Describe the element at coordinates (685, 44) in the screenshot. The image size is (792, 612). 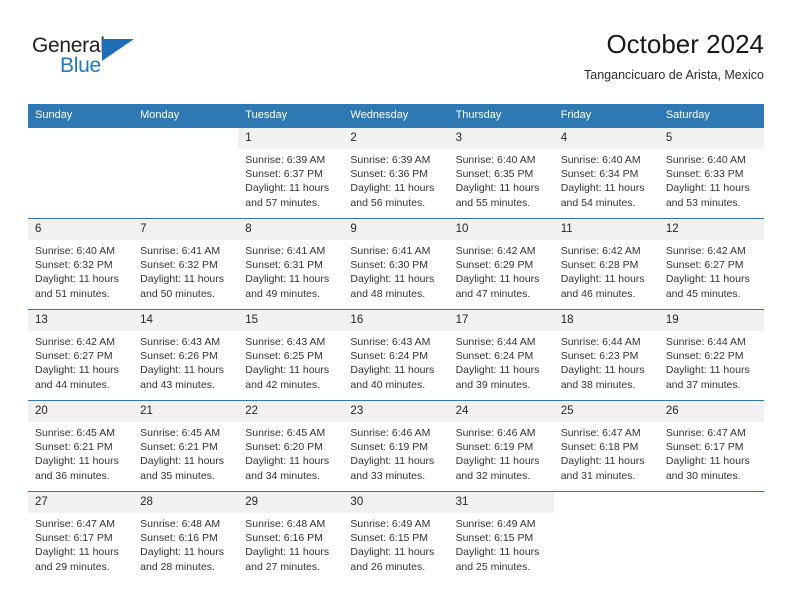
I see `page-title: October 2024` at that location.